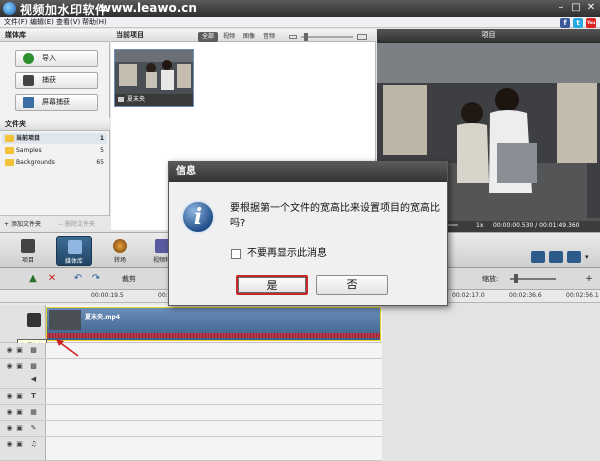 This screenshot has width=600, height=461. I want to click on yes-button: 是, so click(272, 285).